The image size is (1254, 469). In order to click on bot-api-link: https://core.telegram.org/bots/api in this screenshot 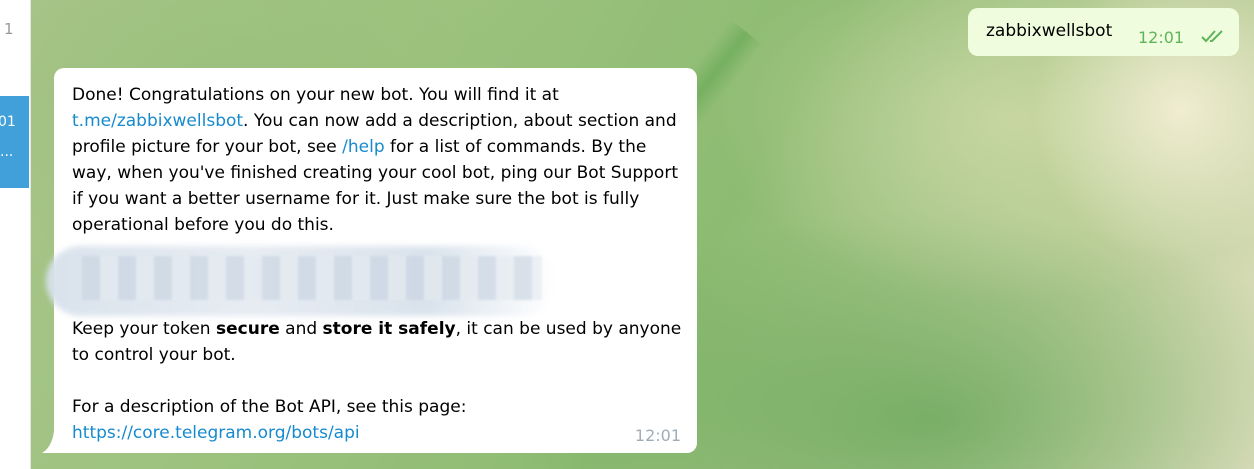, I will do `click(216, 433)`.